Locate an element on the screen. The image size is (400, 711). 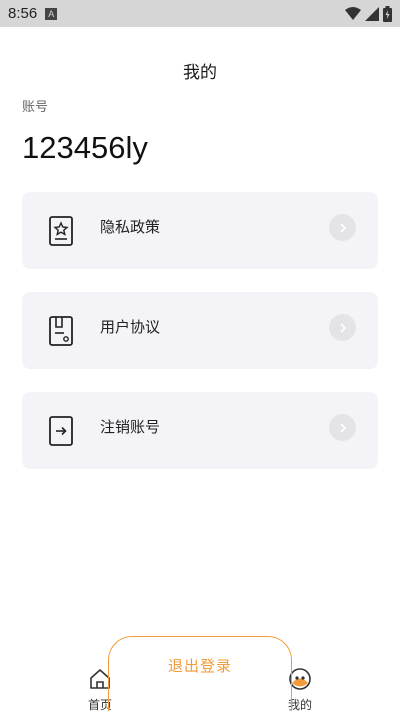
account-label: 账号 is located at coordinates (35, 107).